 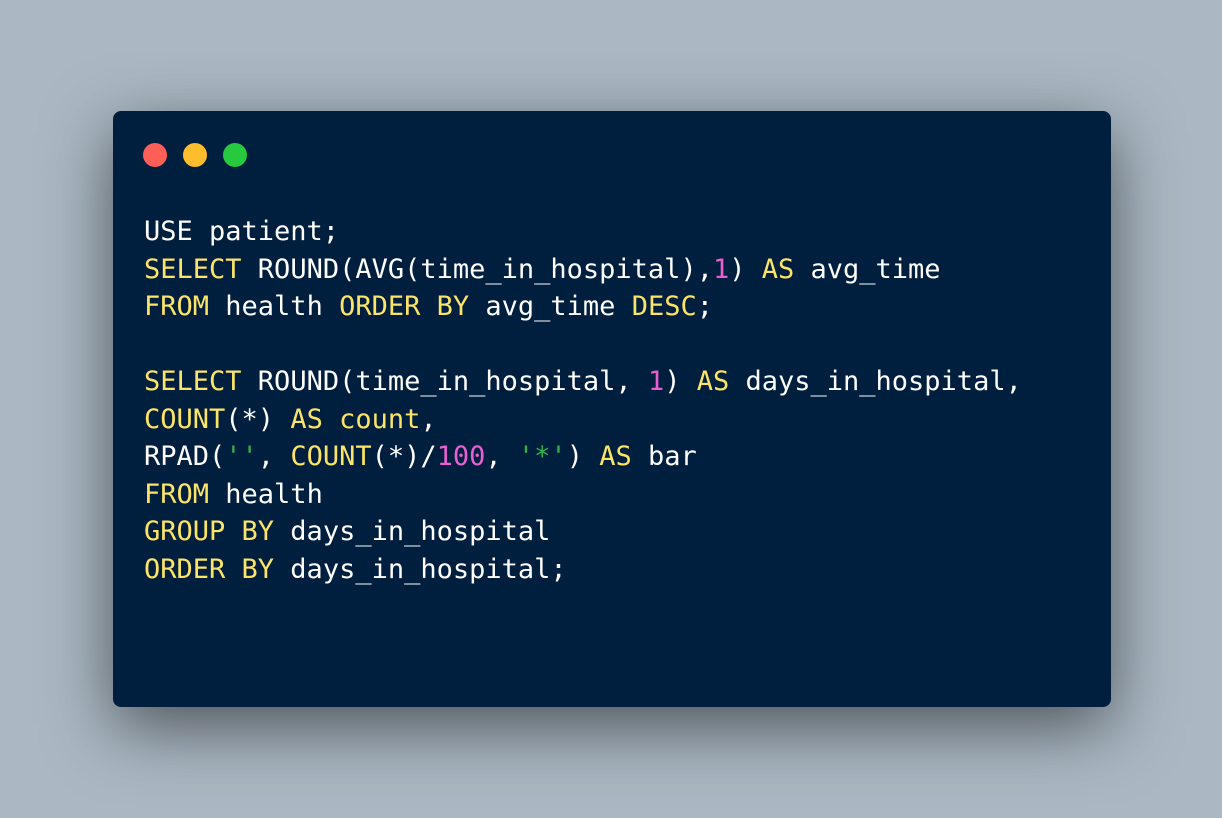 I want to click on code-text: (*), so click(x=258, y=419).